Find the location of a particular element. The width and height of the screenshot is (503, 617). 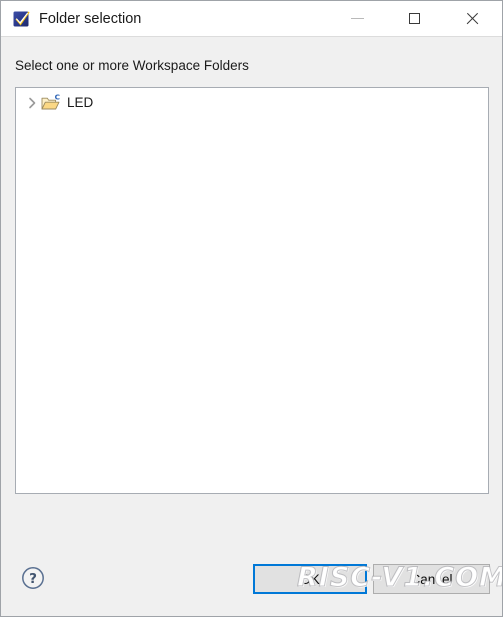

tree-item-led: C LED is located at coordinates (58, 103).